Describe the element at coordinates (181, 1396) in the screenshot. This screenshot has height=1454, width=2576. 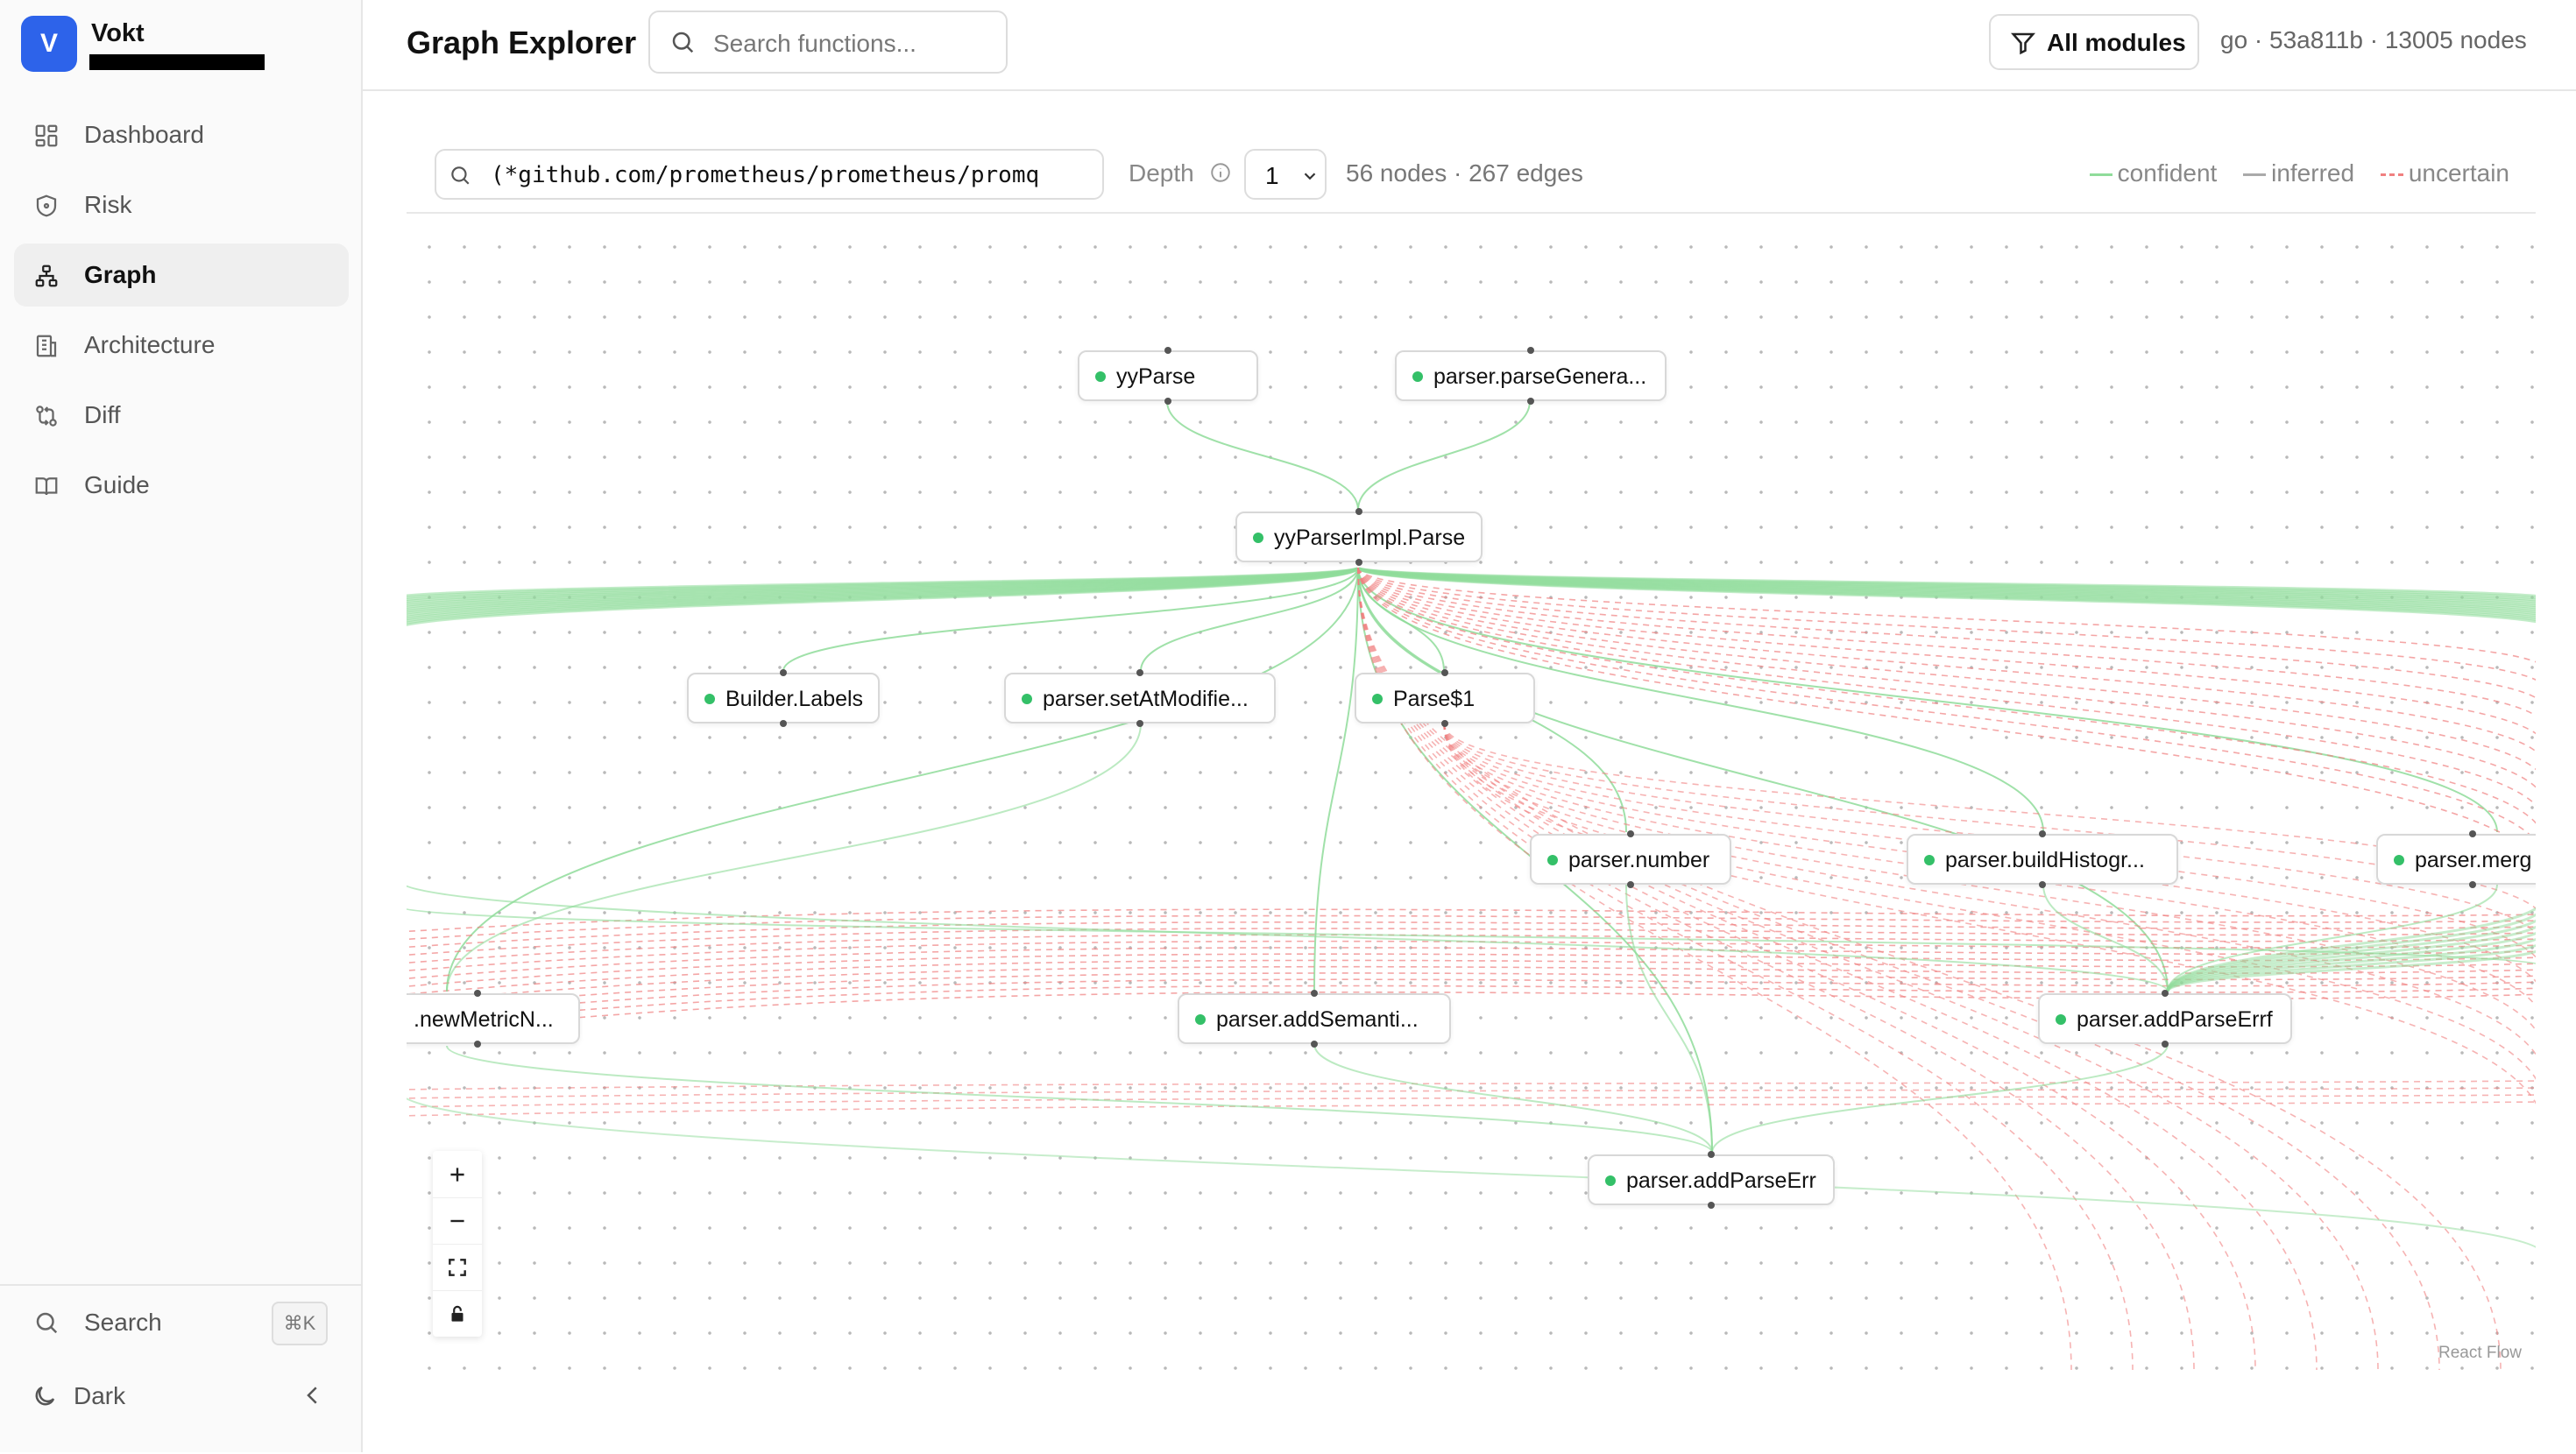
I see `theme-toggle: Dark` at that location.